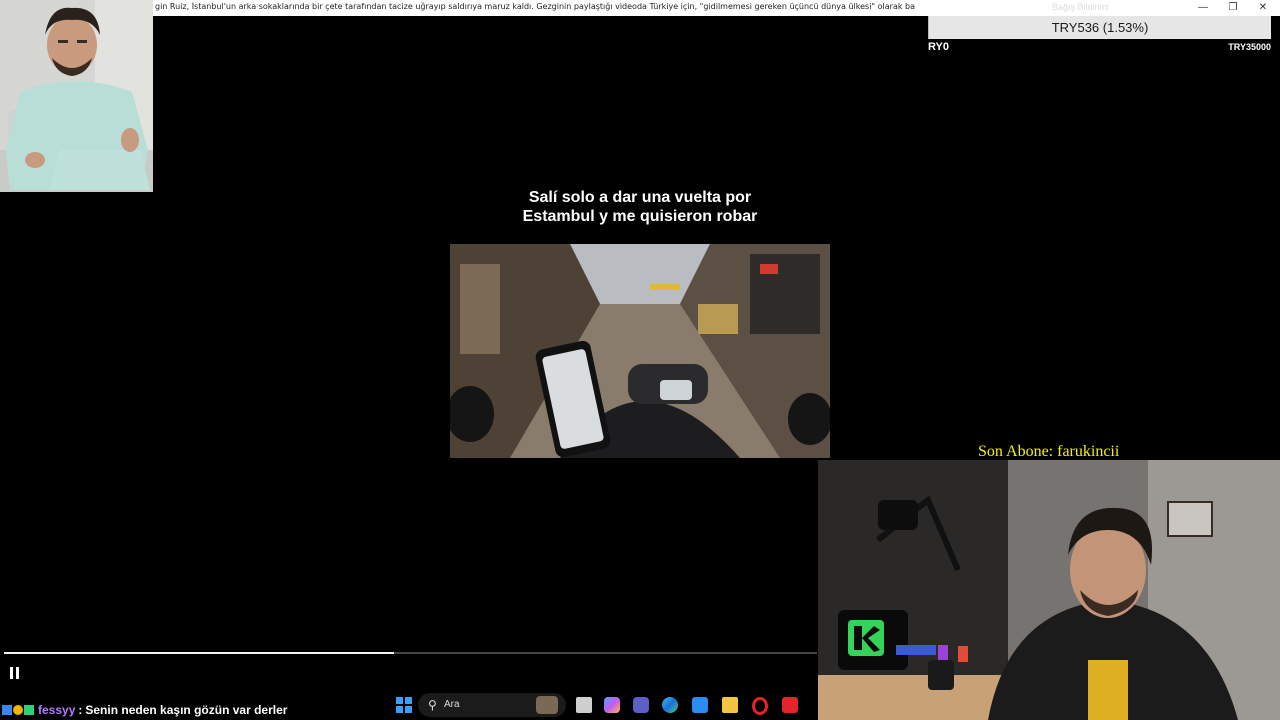 The width and height of the screenshot is (1280, 720). I want to click on task-view-icon, so click(584, 705).